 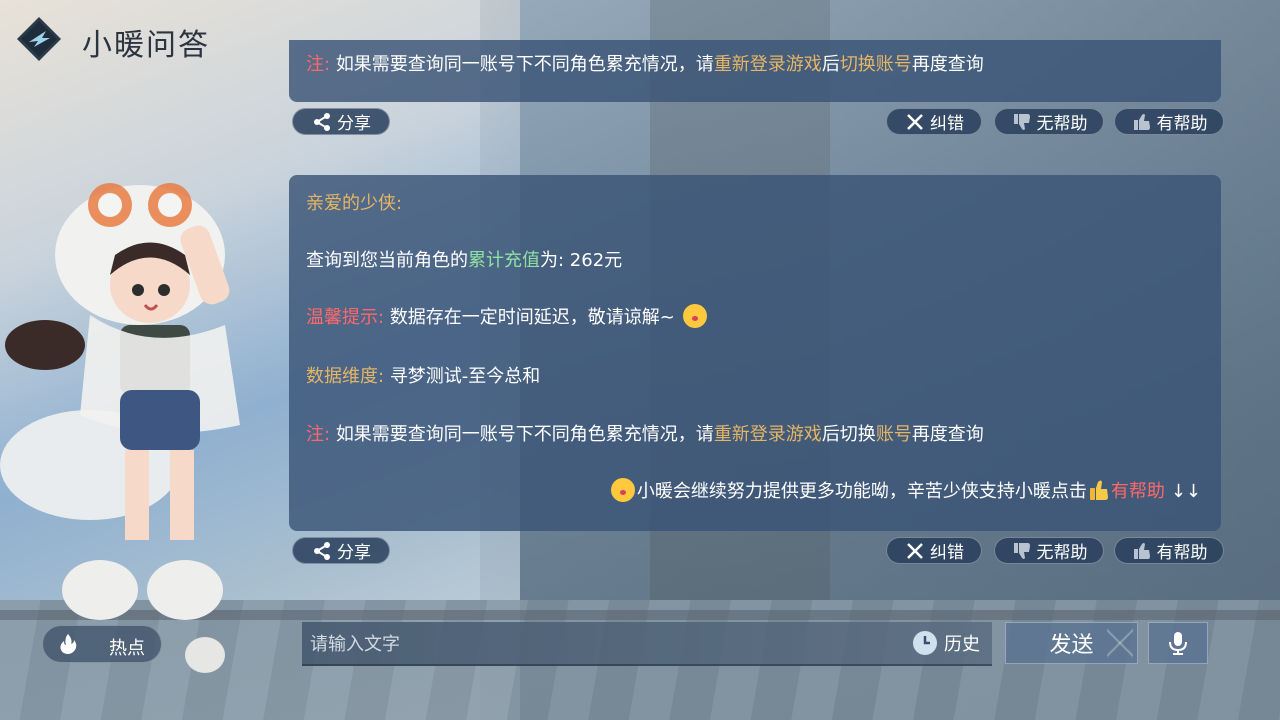 What do you see at coordinates (39, 39) in the screenshot?
I see `diamond-logo-icon` at bounding box center [39, 39].